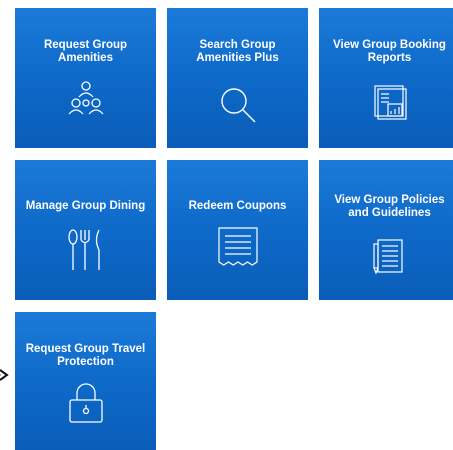 This screenshot has width=453, height=450. Describe the element at coordinates (237, 51) in the screenshot. I see `tile-label: Search Group Amenities Plus` at that location.